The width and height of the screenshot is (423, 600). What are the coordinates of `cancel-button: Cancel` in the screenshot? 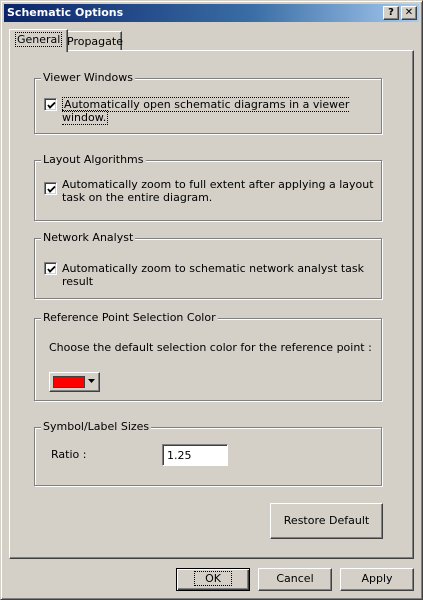 It's located at (295, 579).